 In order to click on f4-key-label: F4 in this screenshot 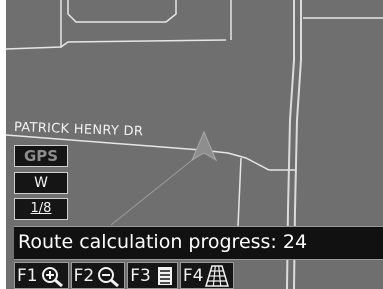, I will do `click(193, 275)`.